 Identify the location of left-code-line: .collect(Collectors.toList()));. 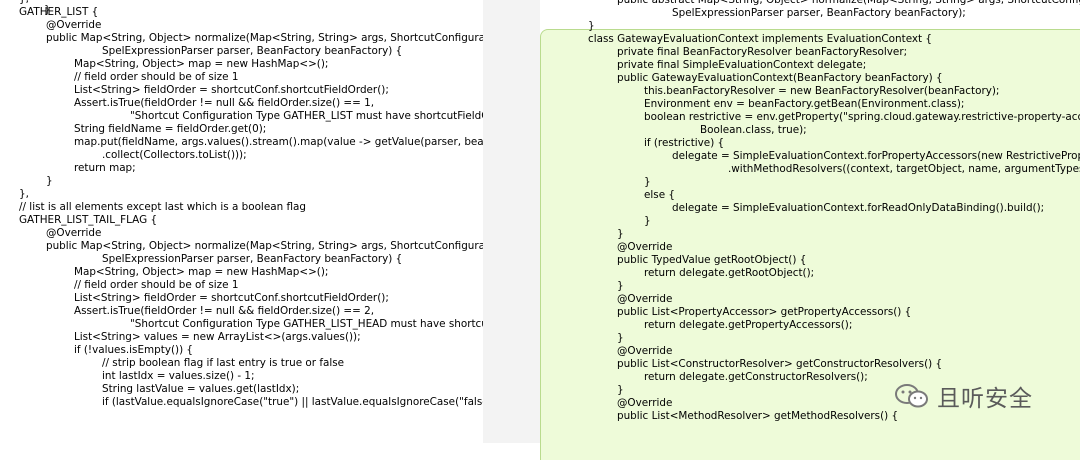
(174, 155).